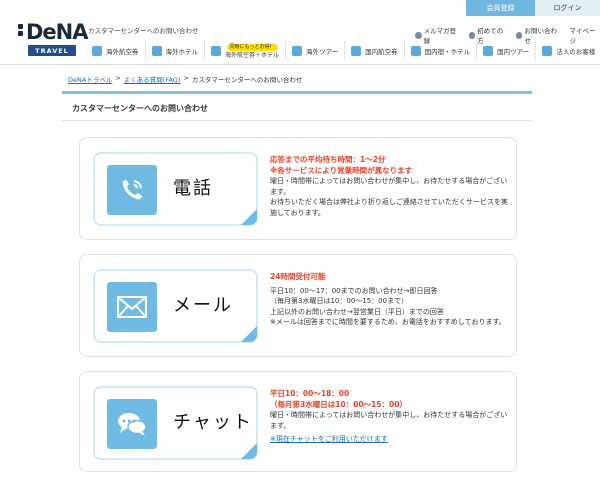  I want to click on breadcrumb-faq-link: よくある質問(FAQ), so click(152, 79).